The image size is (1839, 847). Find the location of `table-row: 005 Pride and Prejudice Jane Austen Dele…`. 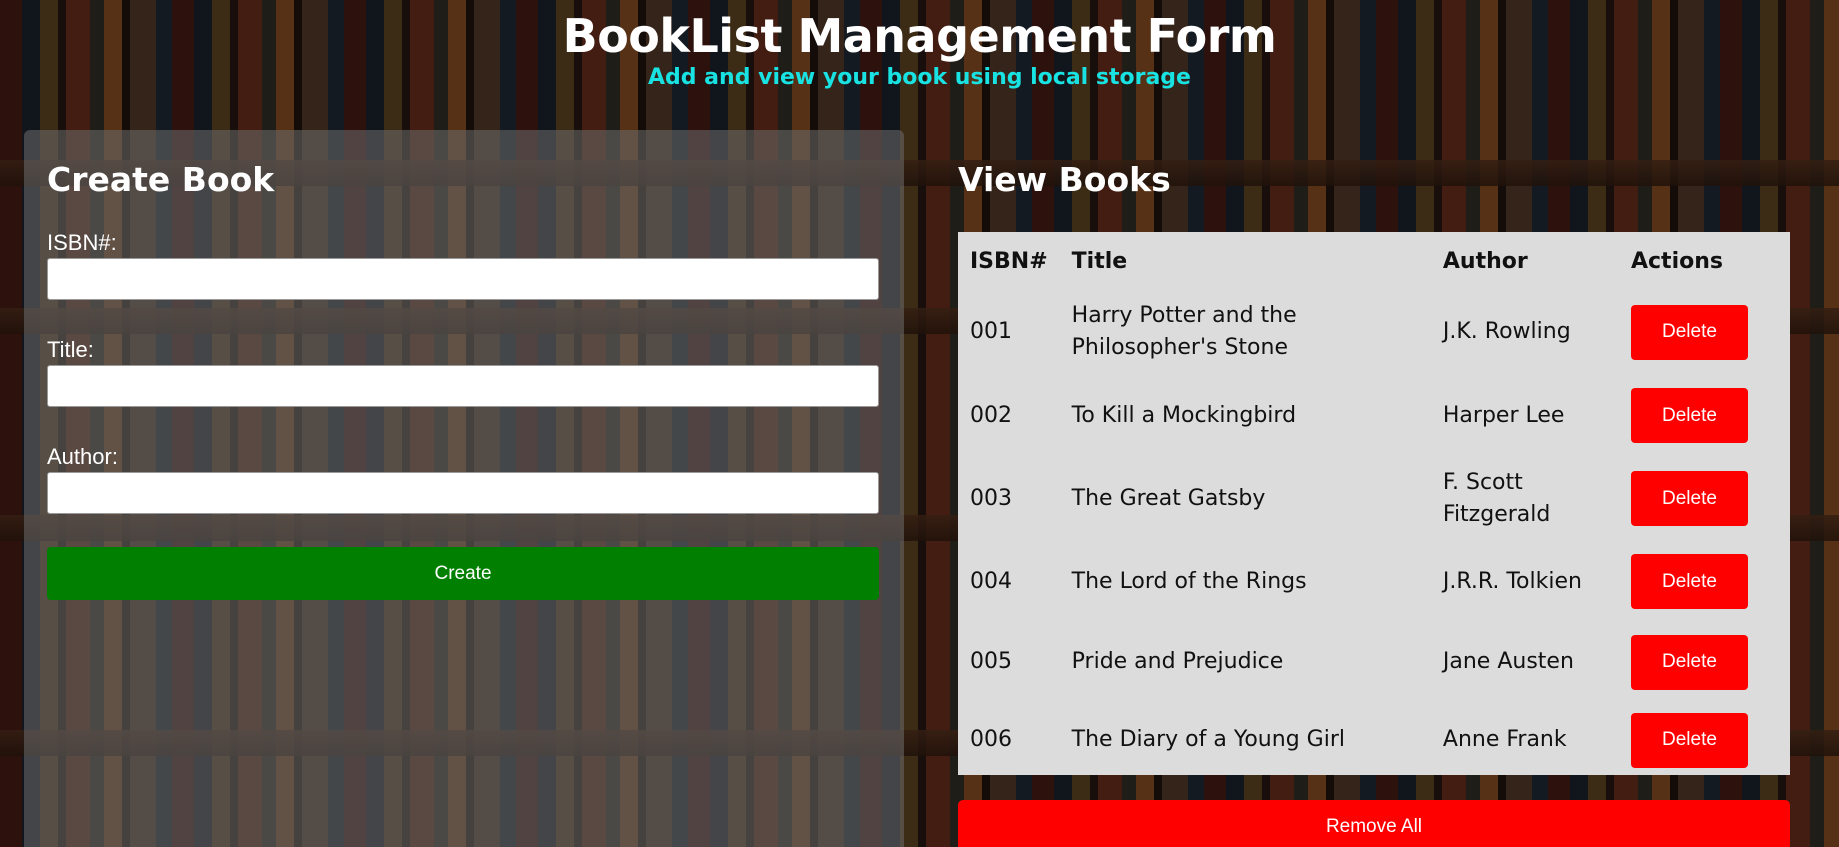

table-row: 005 Pride and Prejudice Jane Austen Dele… is located at coordinates (1374, 662).